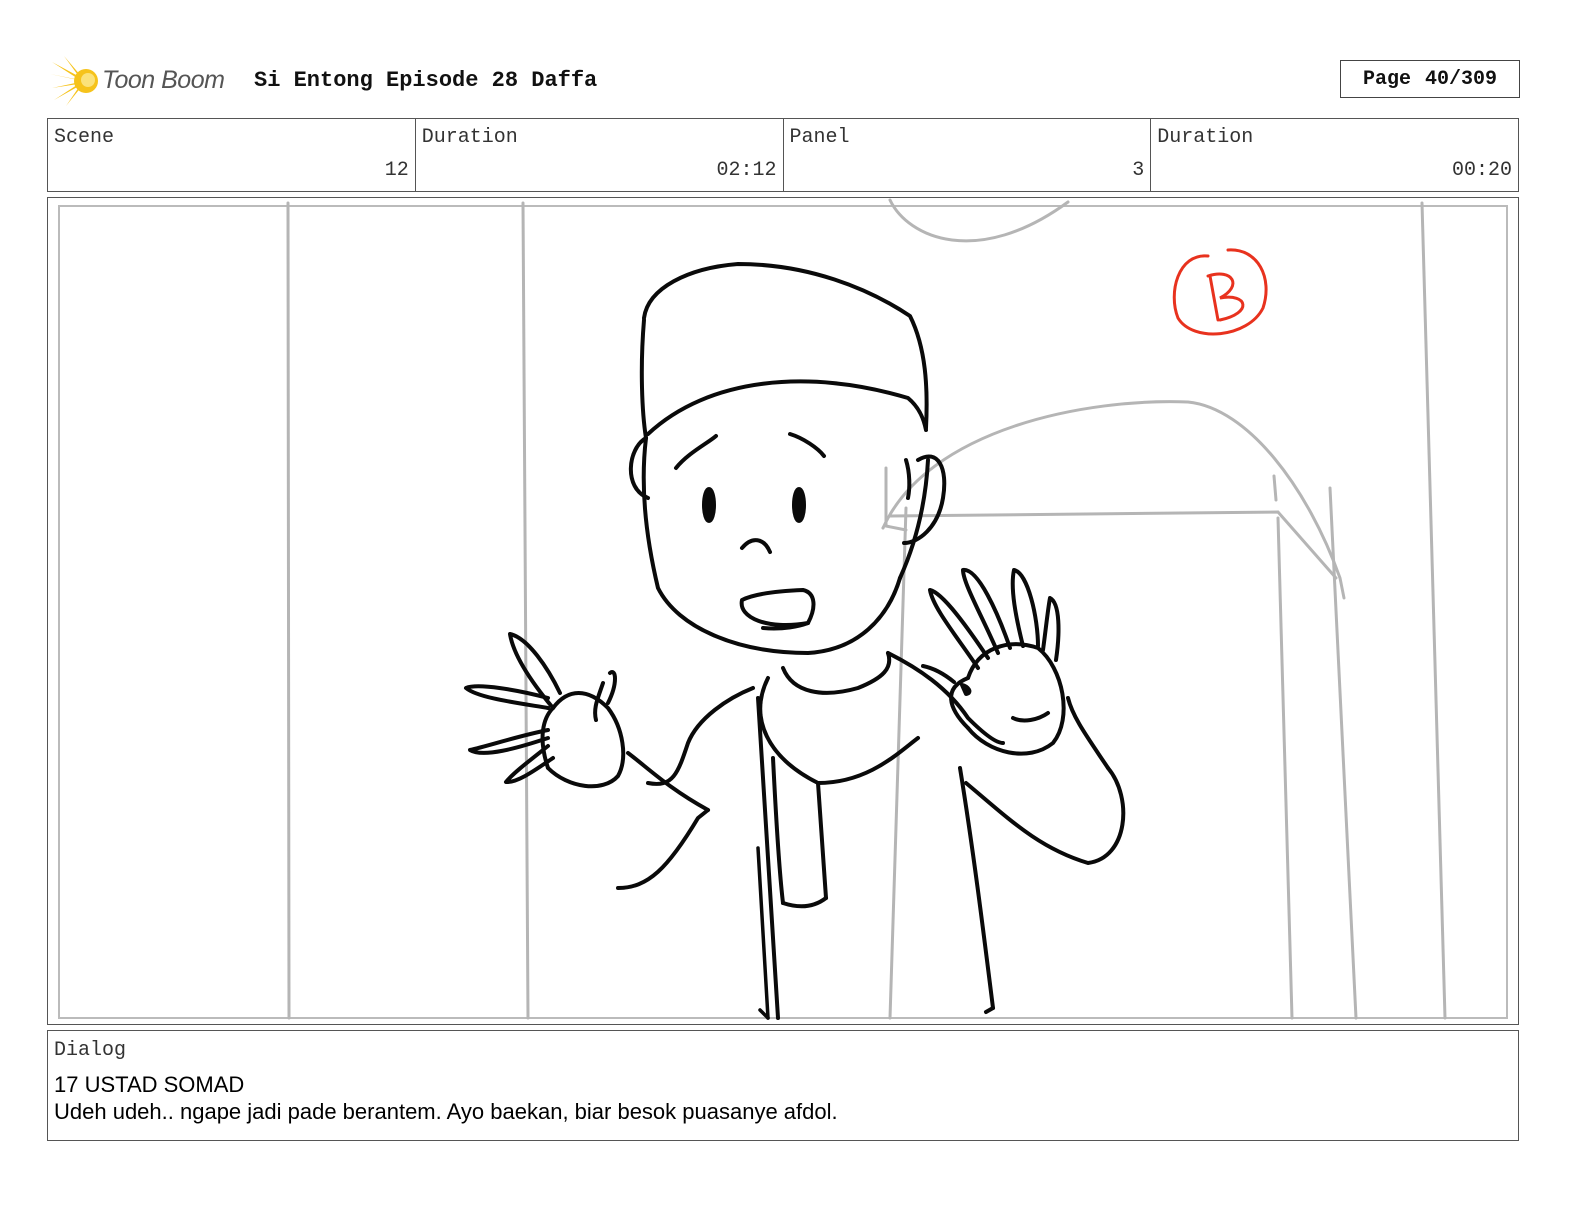  What do you see at coordinates (84, 137) in the screenshot?
I see `scene-label: Scene` at bounding box center [84, 137].